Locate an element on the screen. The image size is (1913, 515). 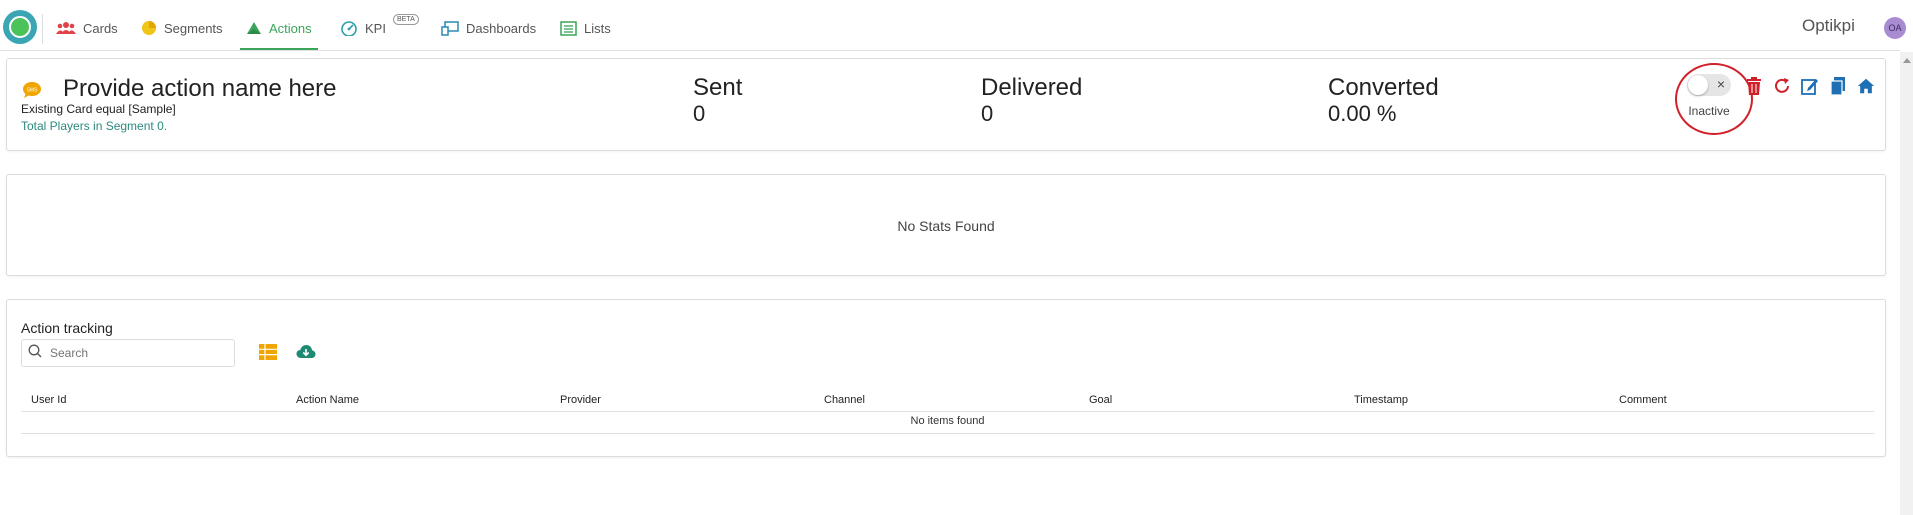
stat-sent: Sent 0 is located at coordinates (717, 101).